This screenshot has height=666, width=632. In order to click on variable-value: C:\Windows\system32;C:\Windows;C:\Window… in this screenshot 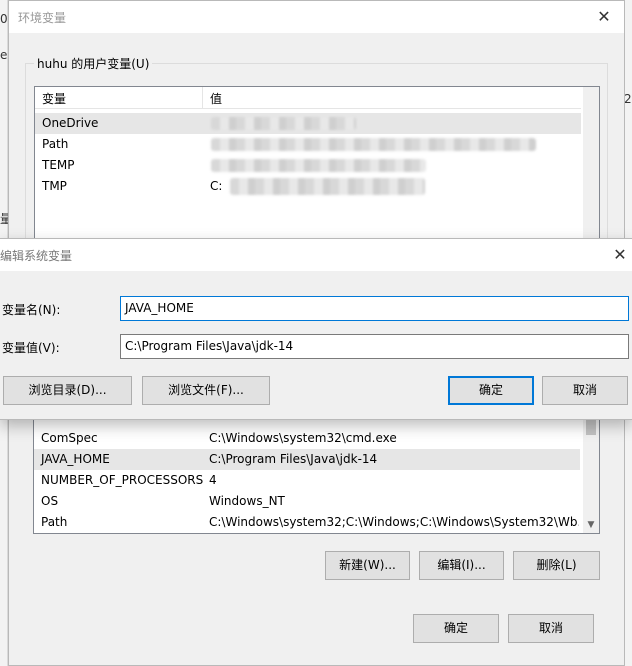, I will do `click(394, 522)`.